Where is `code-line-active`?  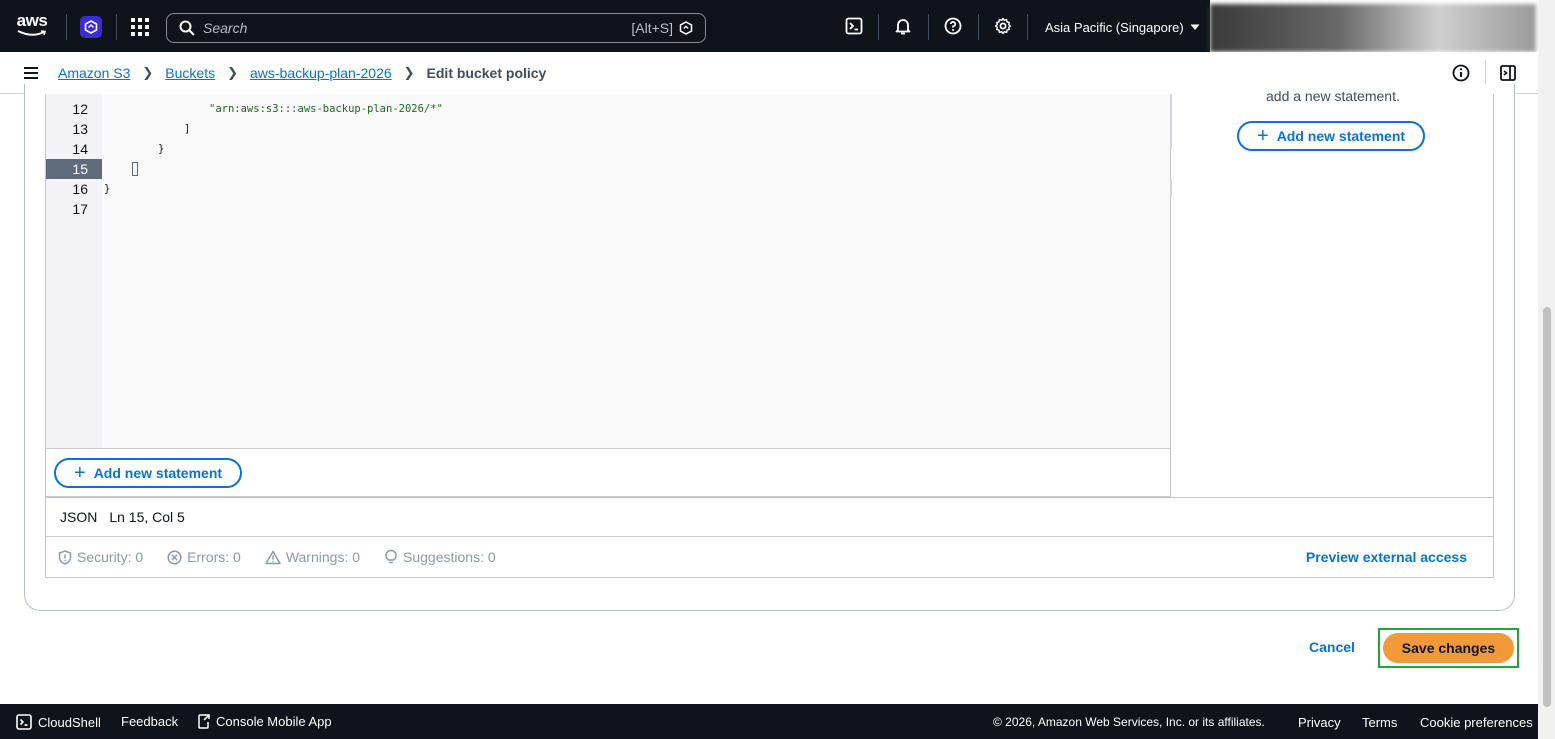
code-line-active is located at coordinates (121, 169).